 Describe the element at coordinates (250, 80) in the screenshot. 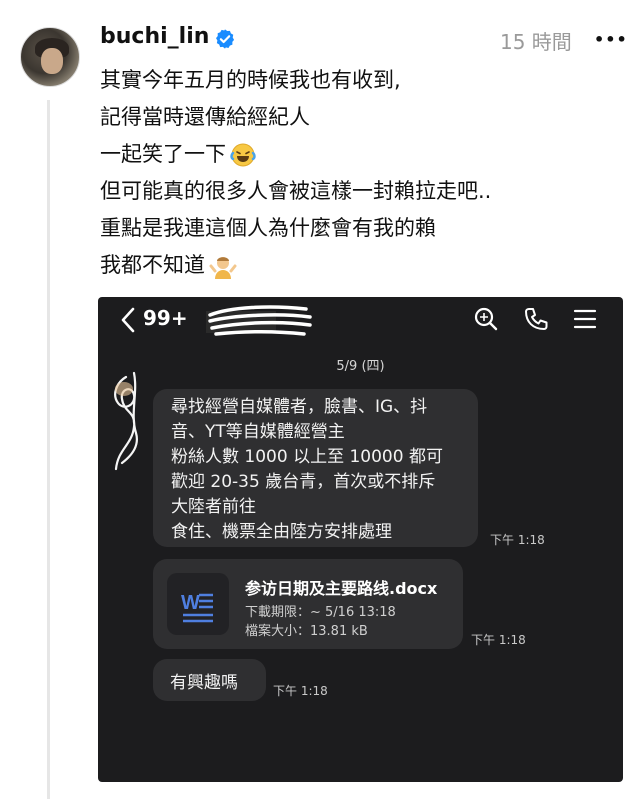

I see `post-line: 其實今年五月的時候我也有收到,` at that location.